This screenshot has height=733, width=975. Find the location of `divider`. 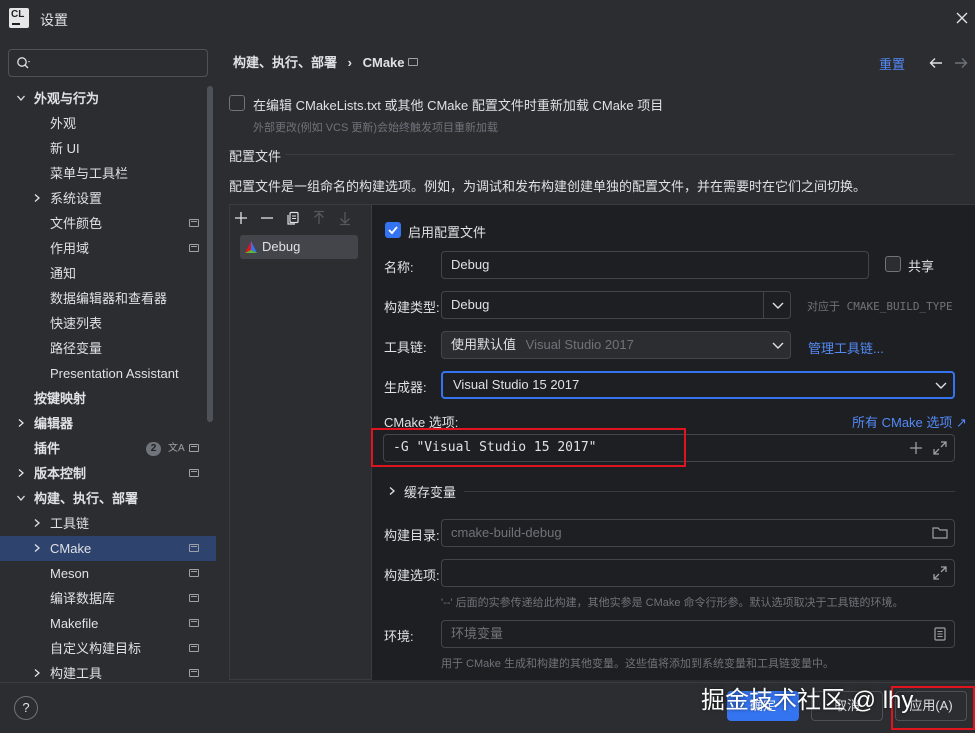

divider is located at coordinates (620, 154).